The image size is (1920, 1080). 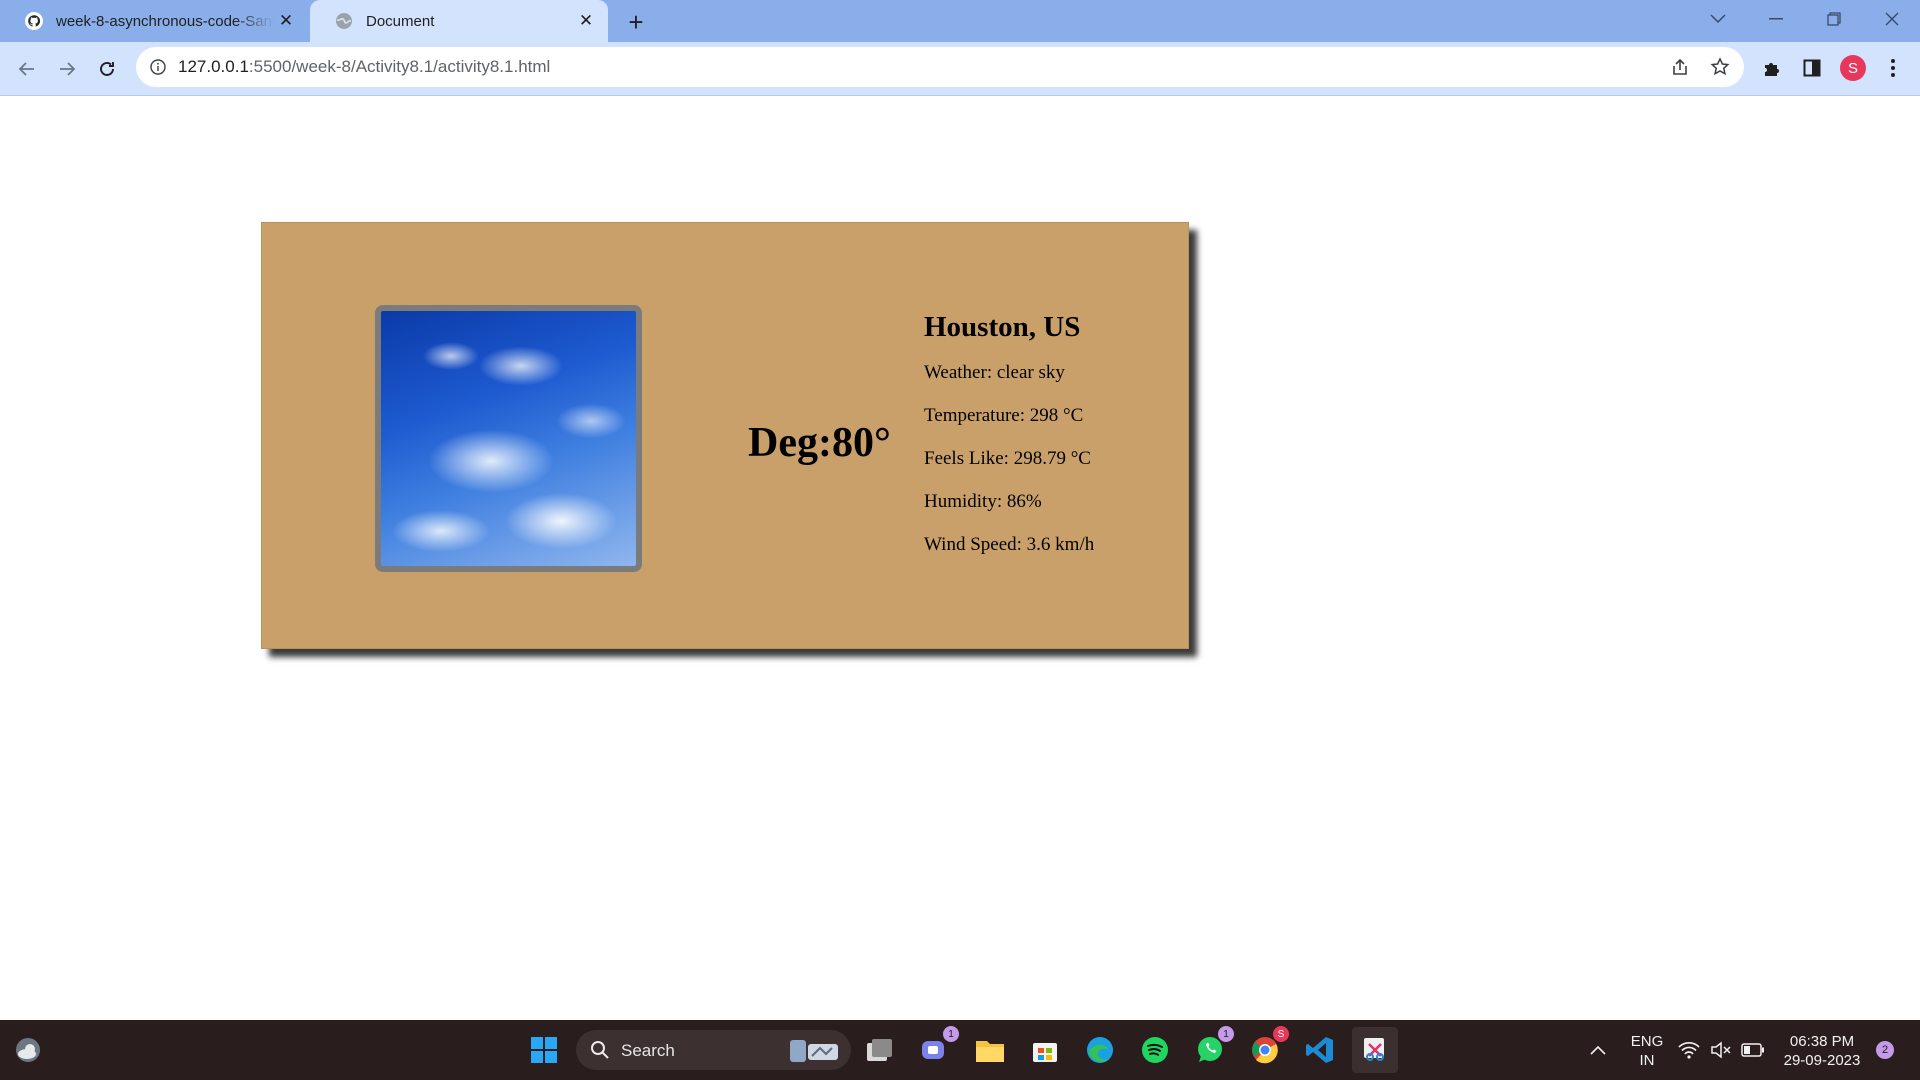 What do you see at coordinates (1772, 68) in the screenshot?
I see `extensions-puzzle-icon` at bounding box center [1772, 68].